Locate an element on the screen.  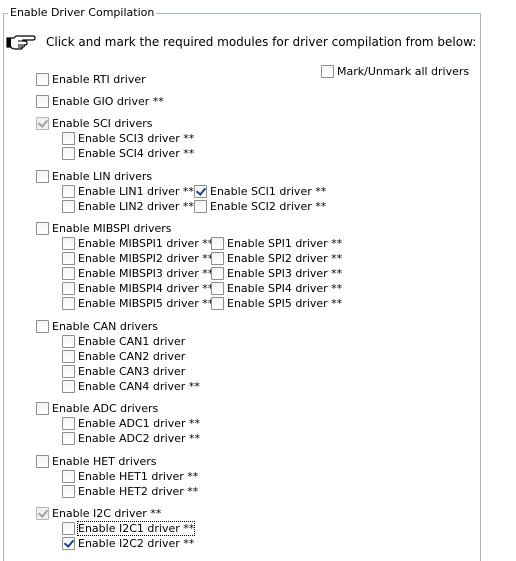
can4-label: Enable CAN4 driver ** is located at coordinates (139, 386).